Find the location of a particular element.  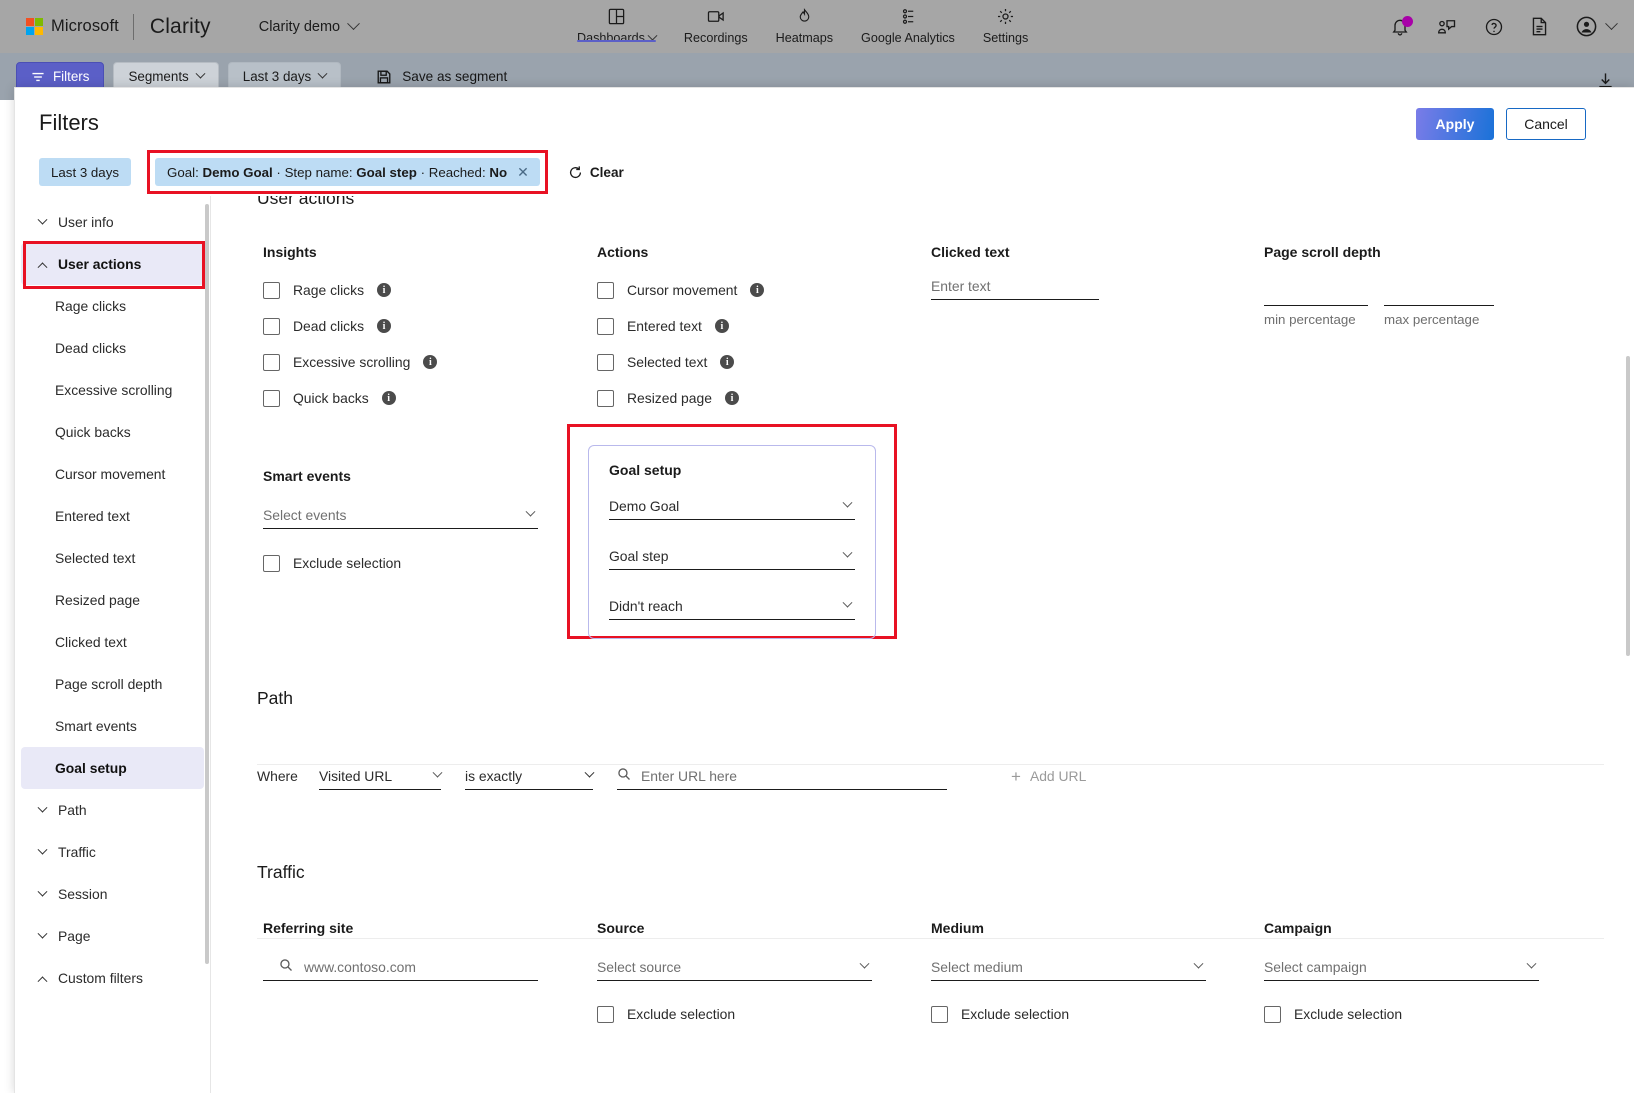

quick-backs-checkbox is located at coordinates (271, 398).